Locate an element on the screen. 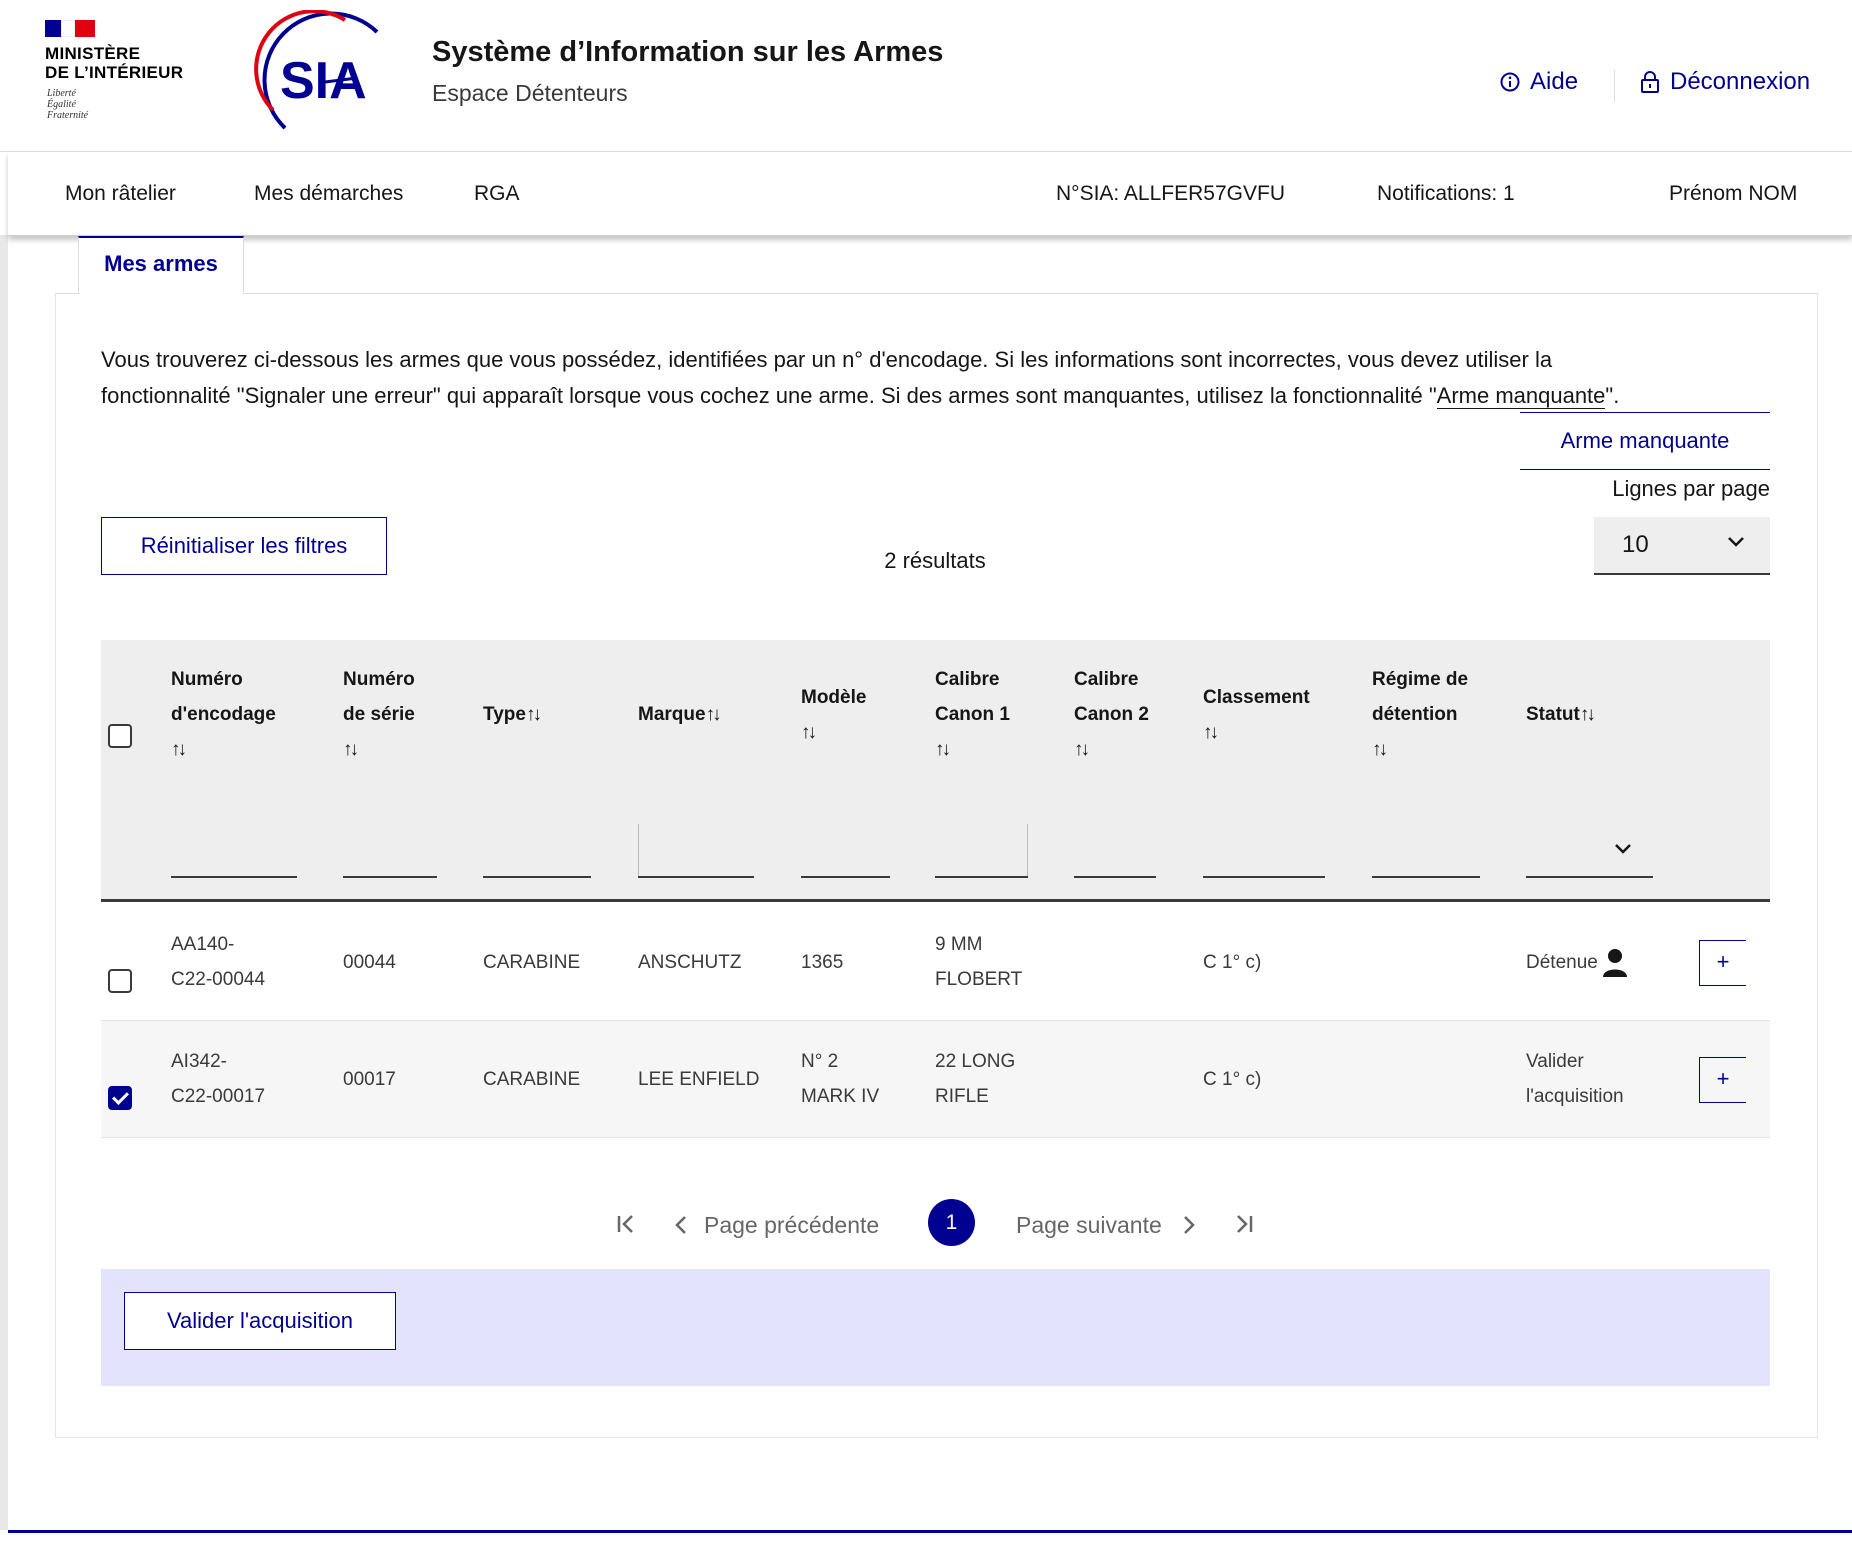 The height and width of the screenshot is (1566, 1852). chevron-left-icon is located at coordinates (680, 1225).